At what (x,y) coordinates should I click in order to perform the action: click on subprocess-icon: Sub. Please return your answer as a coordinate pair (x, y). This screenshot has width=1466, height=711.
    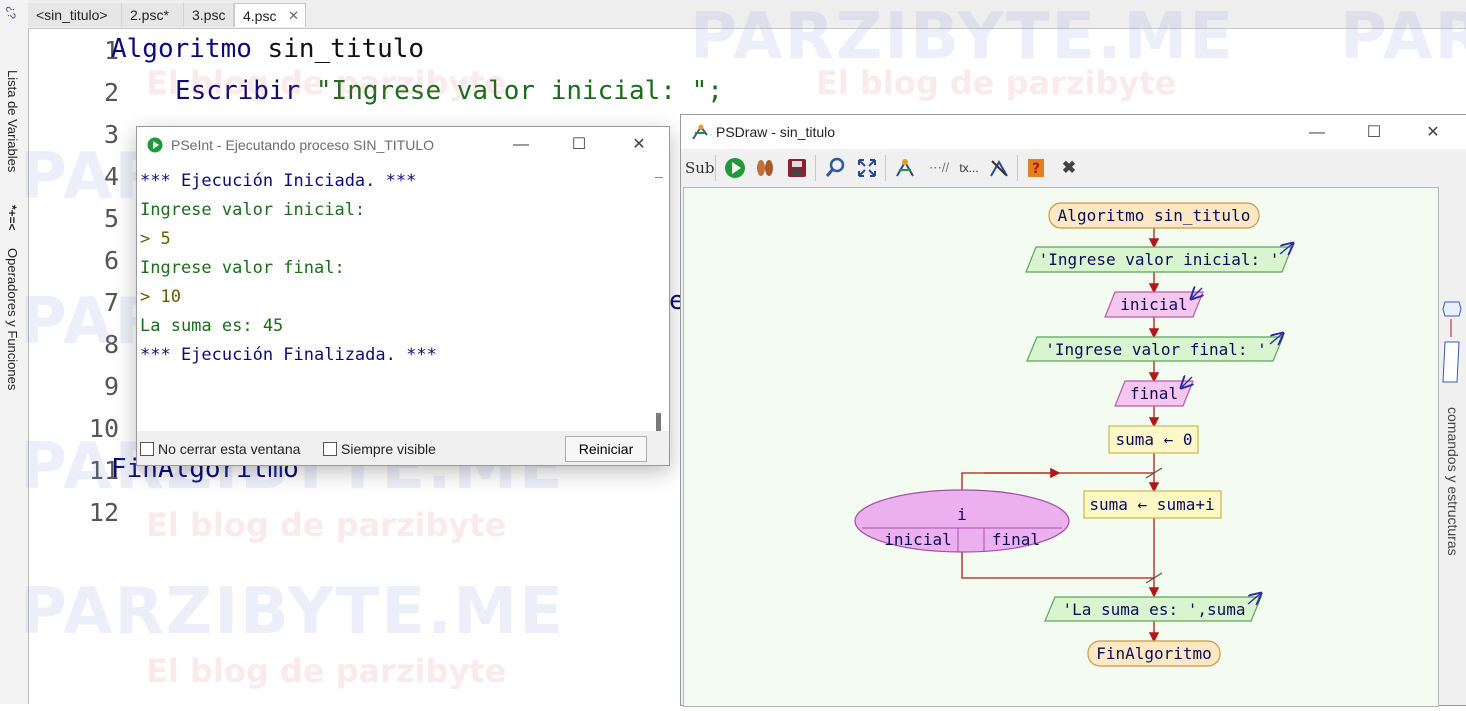
    Looking at the image, I should click on (700, 168).